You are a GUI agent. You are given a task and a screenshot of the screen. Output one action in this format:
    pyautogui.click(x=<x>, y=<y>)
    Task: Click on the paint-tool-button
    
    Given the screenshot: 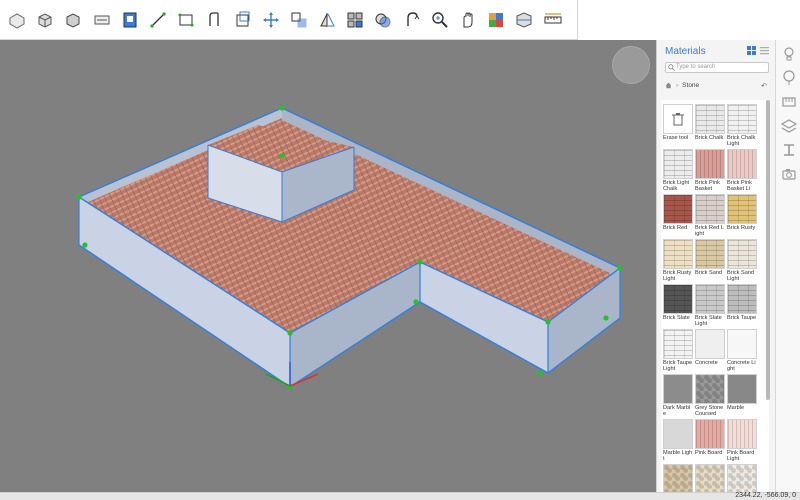 What is the action you would take?
    pyautogui.click(x=496, y=20)
    